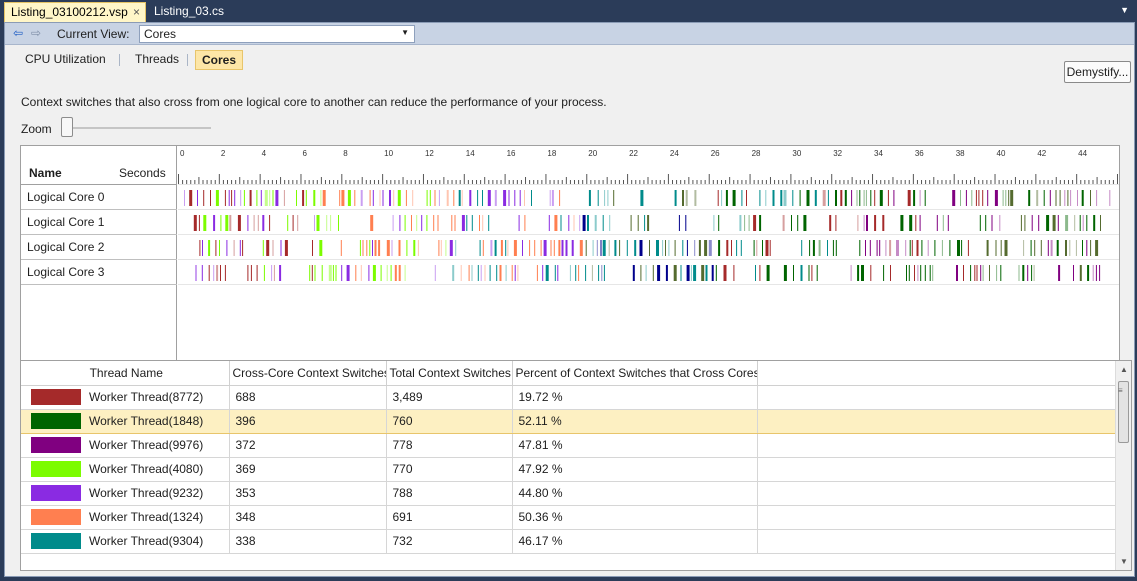 This screenshot has height=581, width=1137. Describe the element at coordinates (449, 397) in the screenshot. I see `total-switches-cell: 3,489` at that location.